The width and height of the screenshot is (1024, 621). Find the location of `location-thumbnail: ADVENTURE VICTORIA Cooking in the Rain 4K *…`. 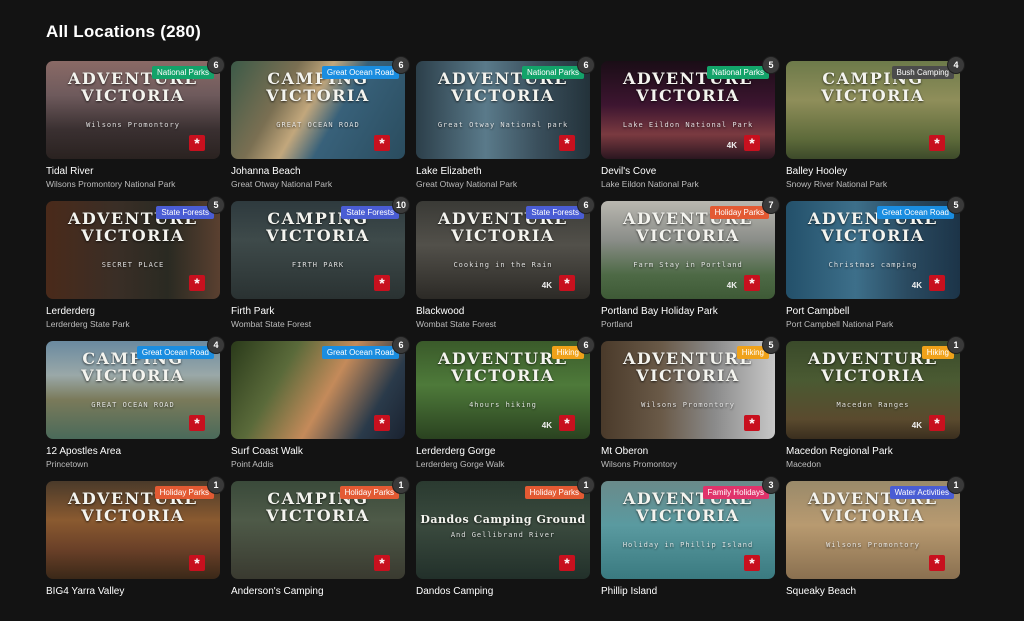

location-thumbnail: ADVENTURE VICTORIA Cooking in the Rain 4K *… is located at coordinates (505, 247).